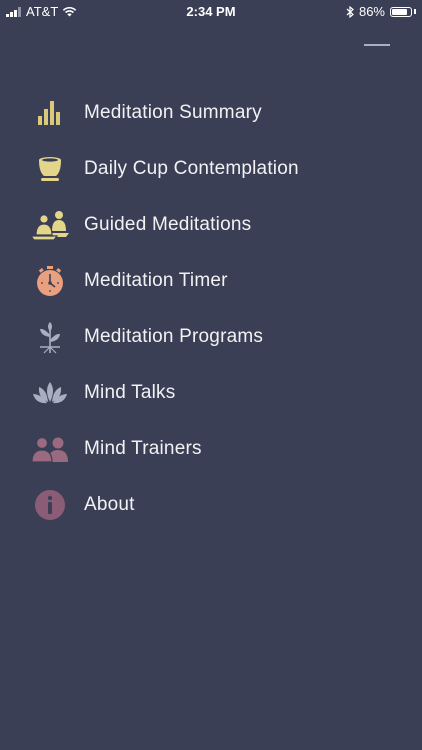 Image resolution: width=422 pixels, height=750 pixels. What do you see at coordinates (109, 504) in the screenshot?
I see `menu-label: About` at bounding box center [109, 504].